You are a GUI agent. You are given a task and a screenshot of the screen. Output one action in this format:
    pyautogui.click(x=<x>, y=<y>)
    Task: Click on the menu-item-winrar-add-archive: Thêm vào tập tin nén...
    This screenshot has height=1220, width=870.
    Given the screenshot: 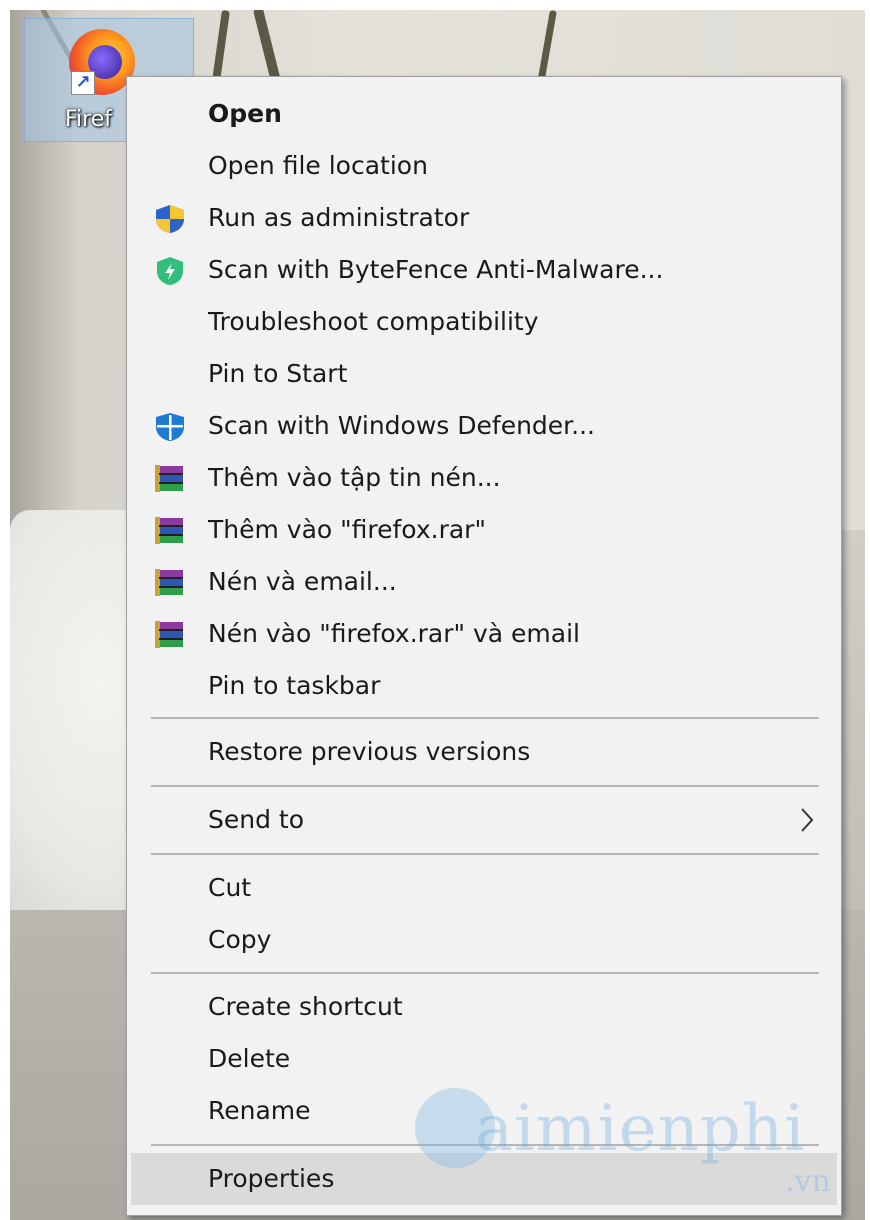 What is the action you would take?
    pyautogui.click(x=484, y=478)
    